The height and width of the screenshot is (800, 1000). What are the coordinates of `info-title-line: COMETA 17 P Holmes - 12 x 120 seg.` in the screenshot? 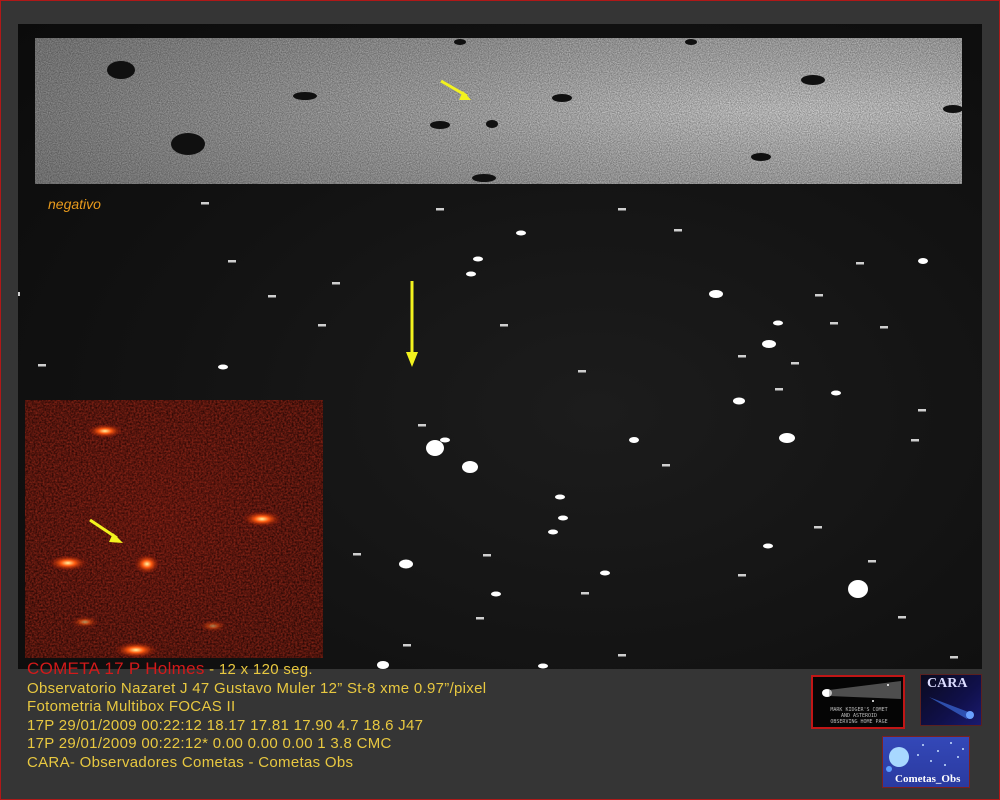 It's located at (417, 669).